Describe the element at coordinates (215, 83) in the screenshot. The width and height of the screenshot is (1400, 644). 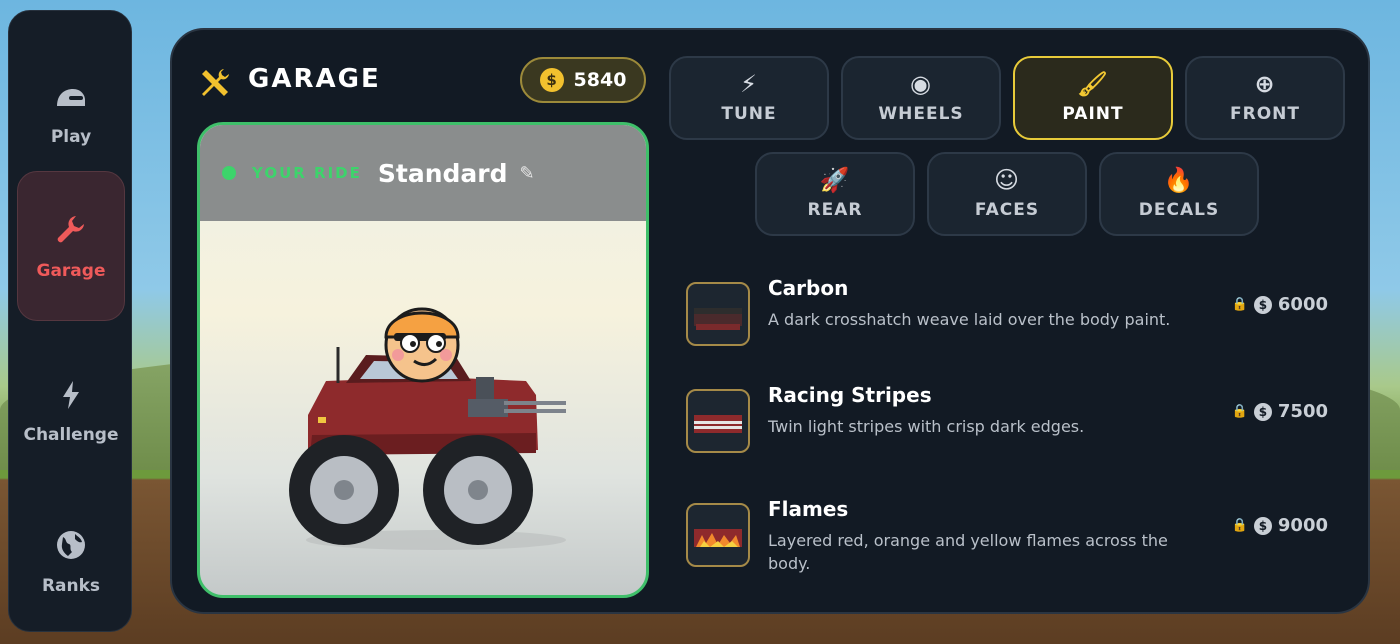
I see `tools-icon` at that location.